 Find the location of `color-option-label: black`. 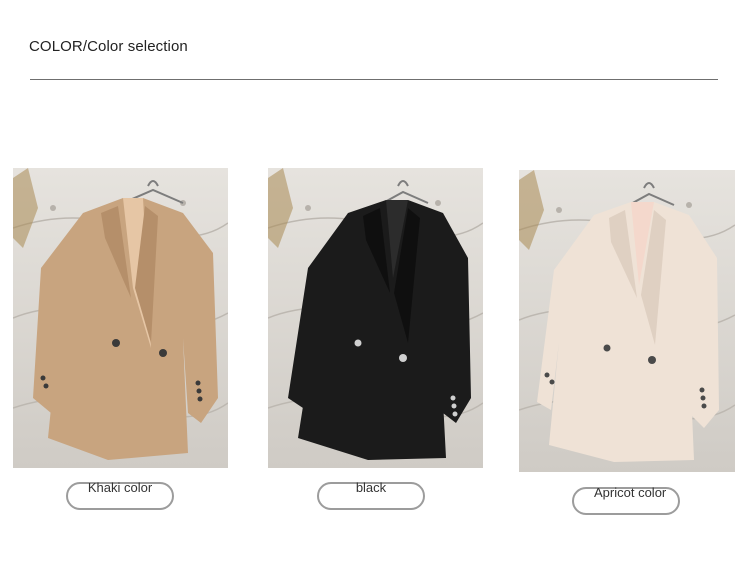

color-option-label: black is located at coordinates (371, 487).